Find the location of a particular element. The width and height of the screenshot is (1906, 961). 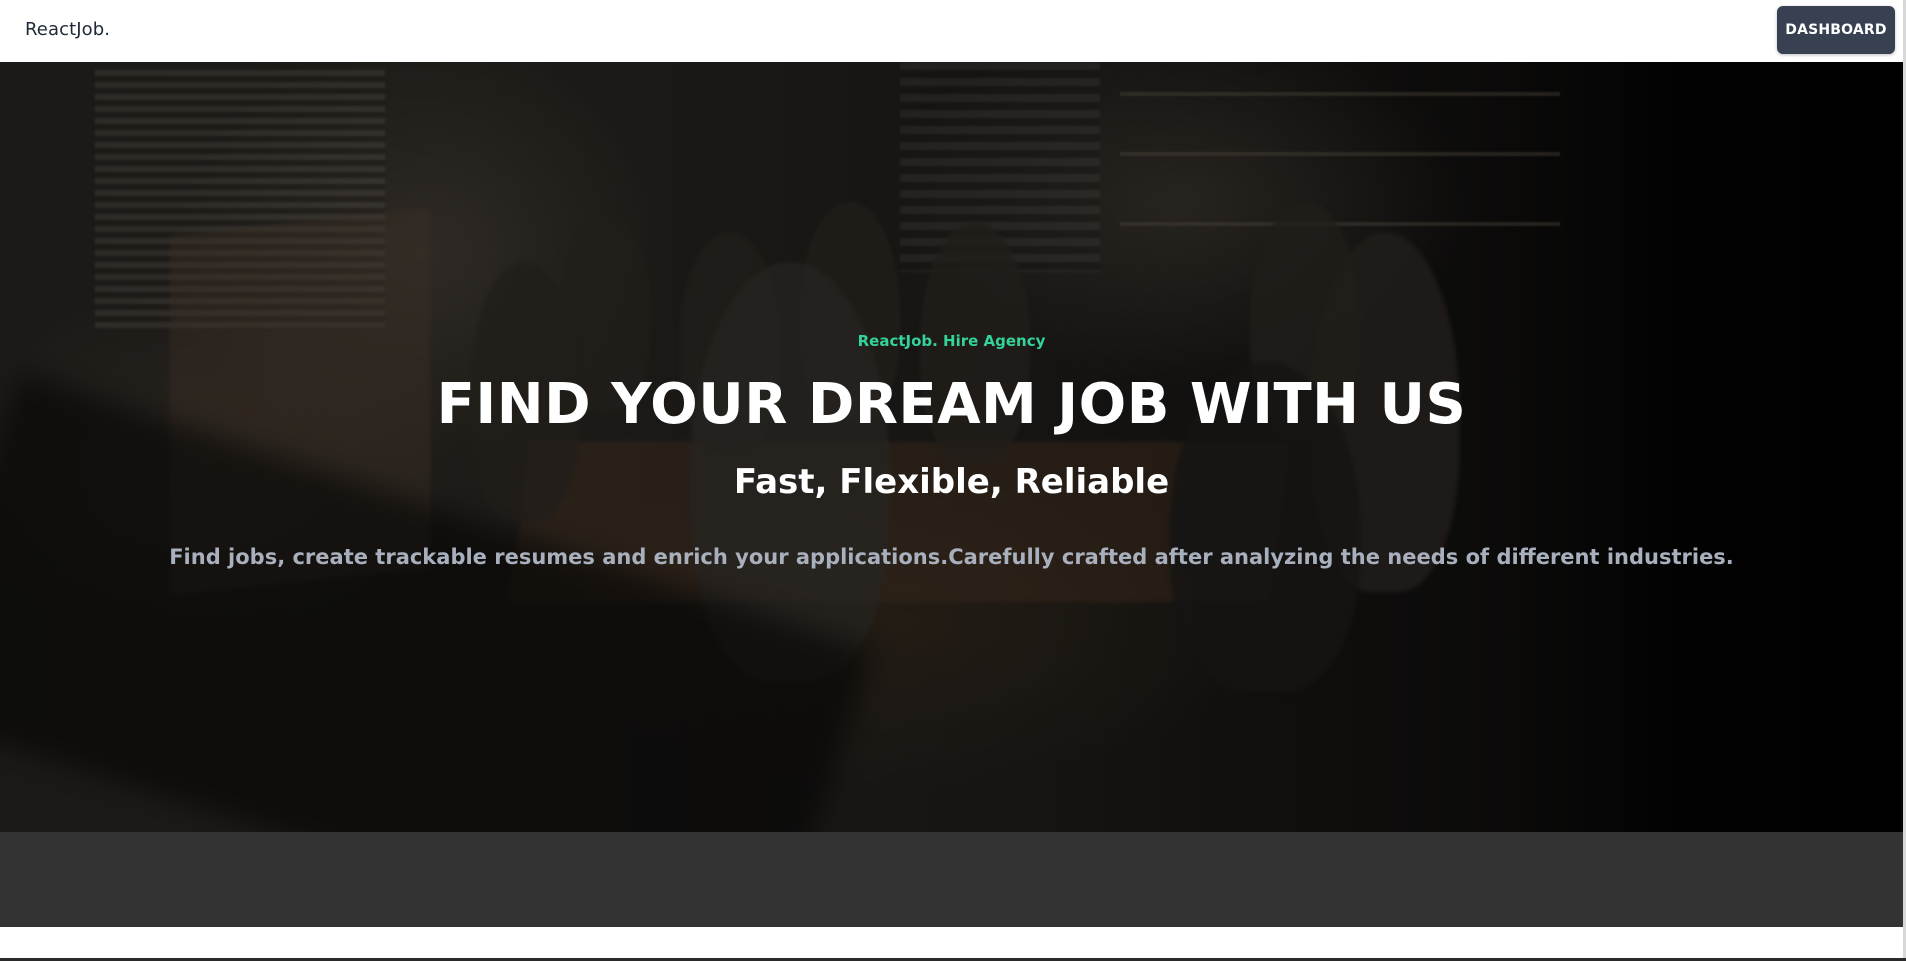

dashboard-button: DASHBOARD is located at coordinates (1836, 30).